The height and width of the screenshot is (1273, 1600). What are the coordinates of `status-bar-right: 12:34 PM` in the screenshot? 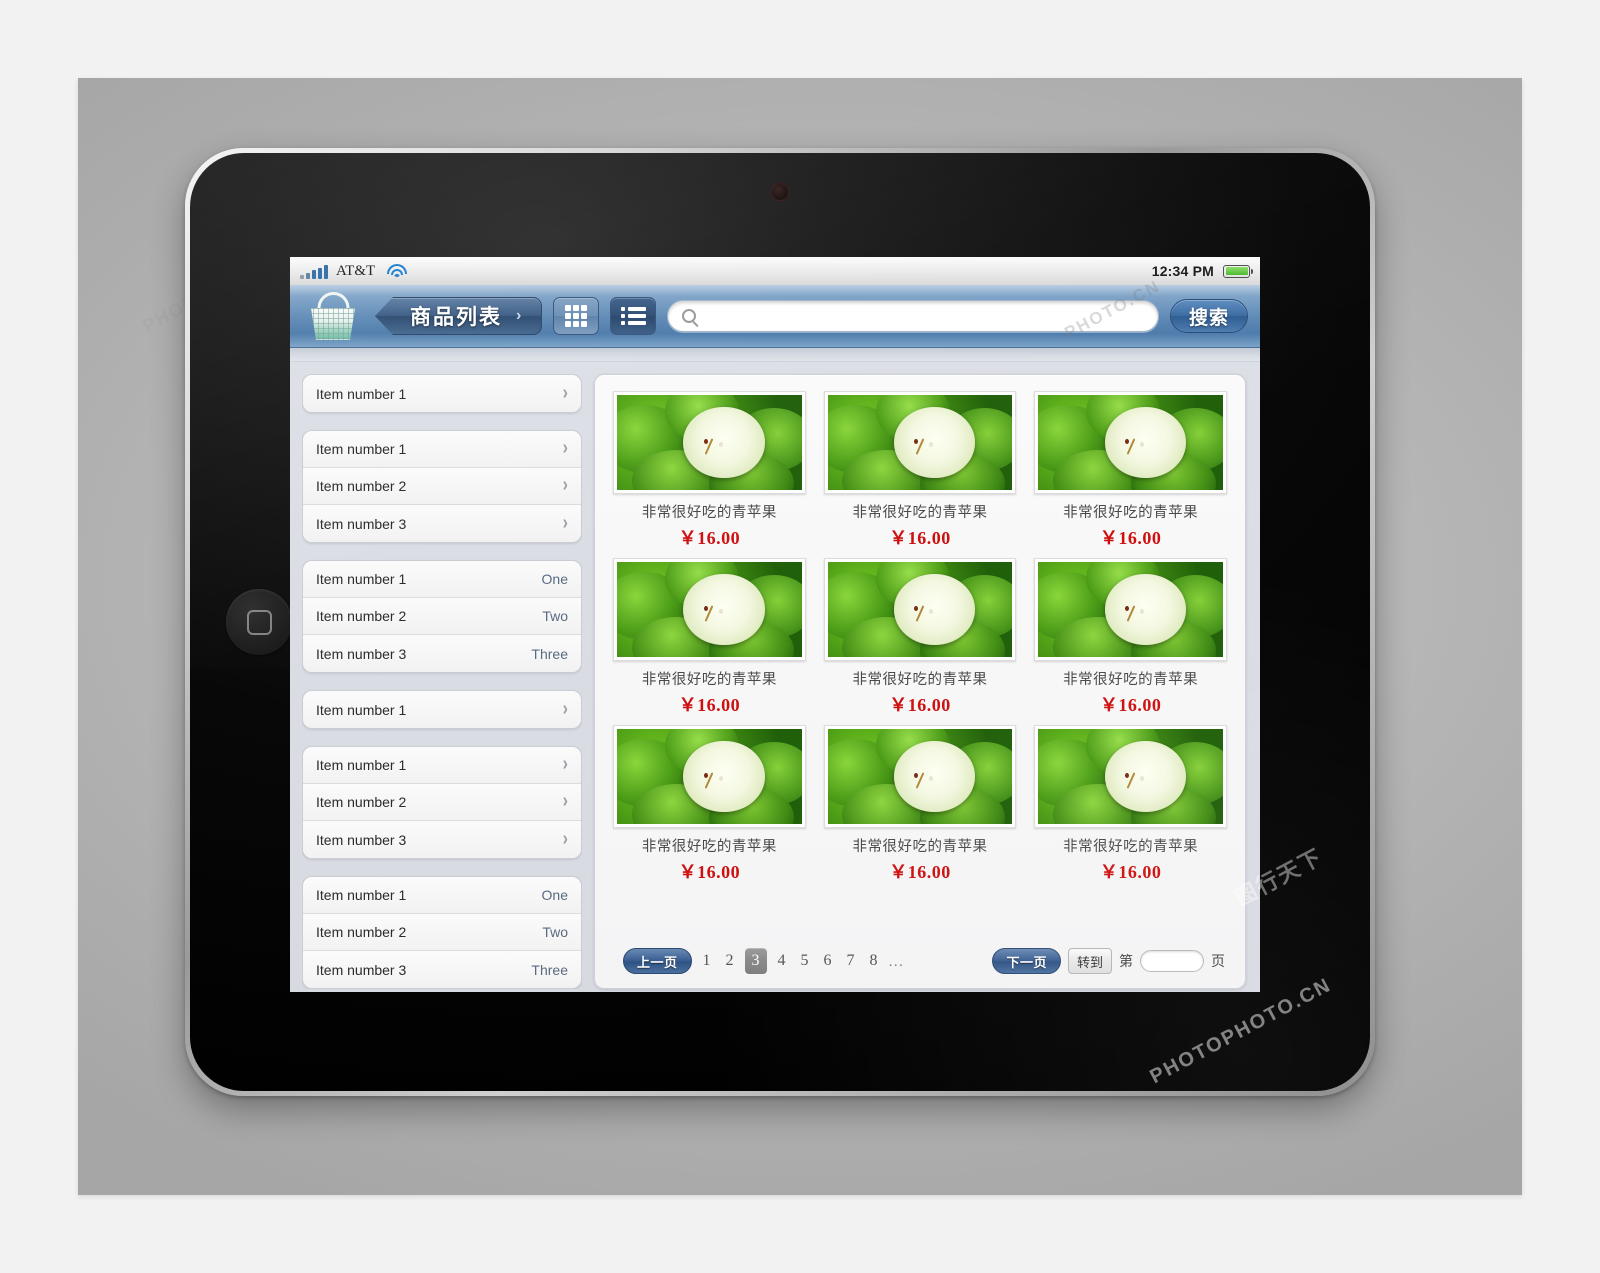 It's located at (1202, 271).